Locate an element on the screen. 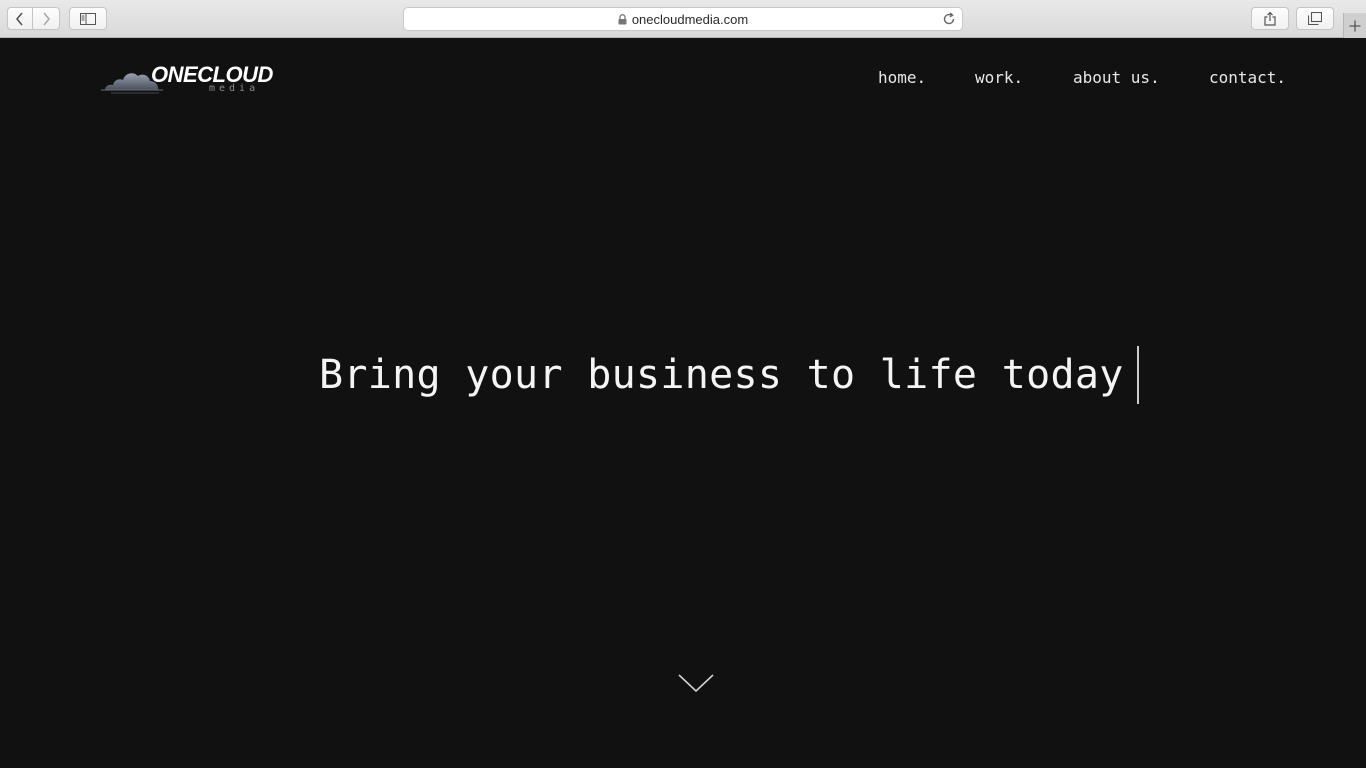 The width and height of the screenshot is (1366, 768). share-button is located at coordinates (1270, 18).